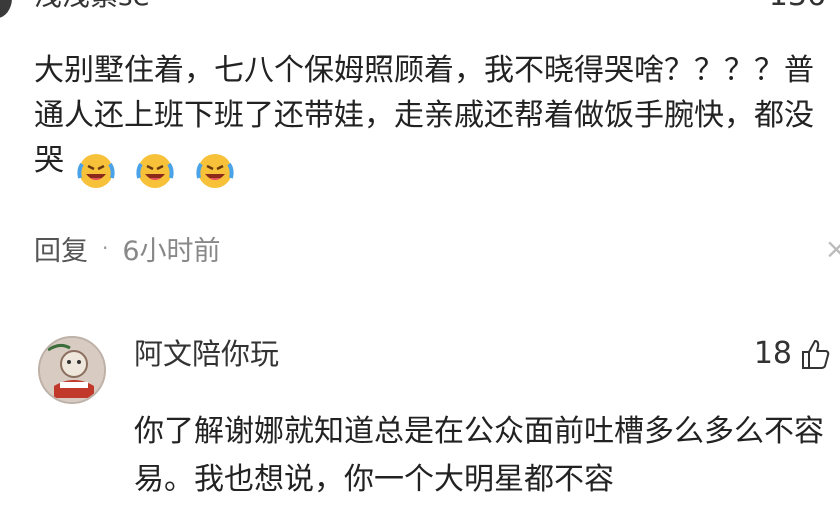 This screenshot has width=840, height=505. I want to click on like-count: 136, so click(797, 7).